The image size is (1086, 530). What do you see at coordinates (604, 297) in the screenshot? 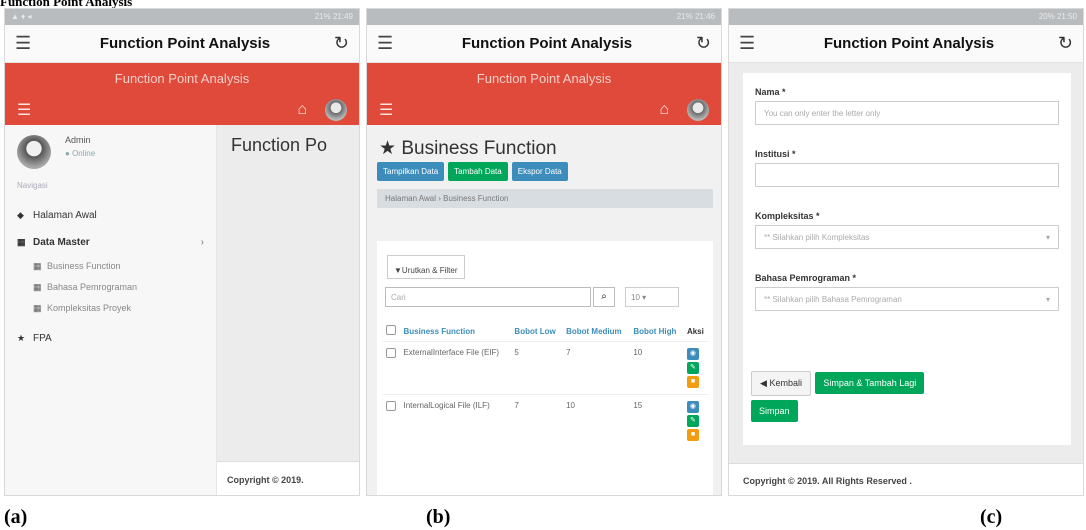
I see `search-icon: ⌕` at bounding box center [604, 297].